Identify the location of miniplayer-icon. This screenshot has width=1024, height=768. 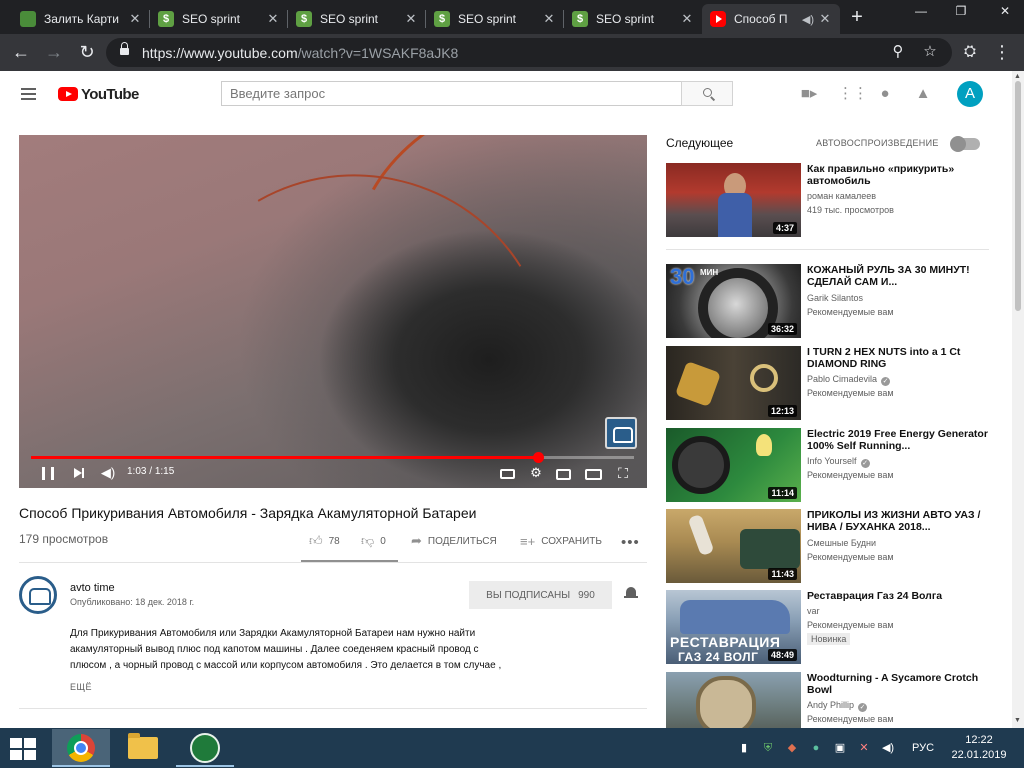
(563, 474).